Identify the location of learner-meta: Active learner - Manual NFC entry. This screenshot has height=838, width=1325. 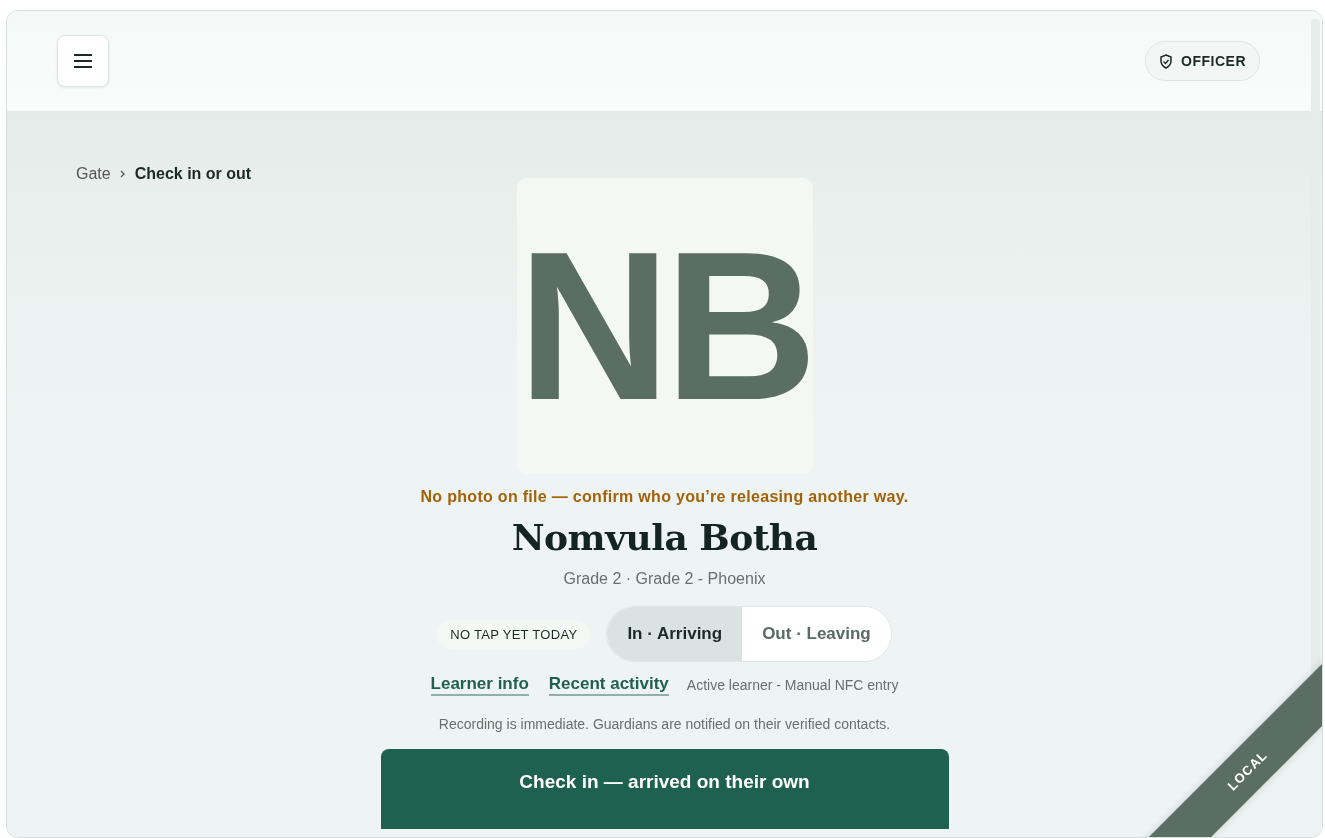
(792, 685).